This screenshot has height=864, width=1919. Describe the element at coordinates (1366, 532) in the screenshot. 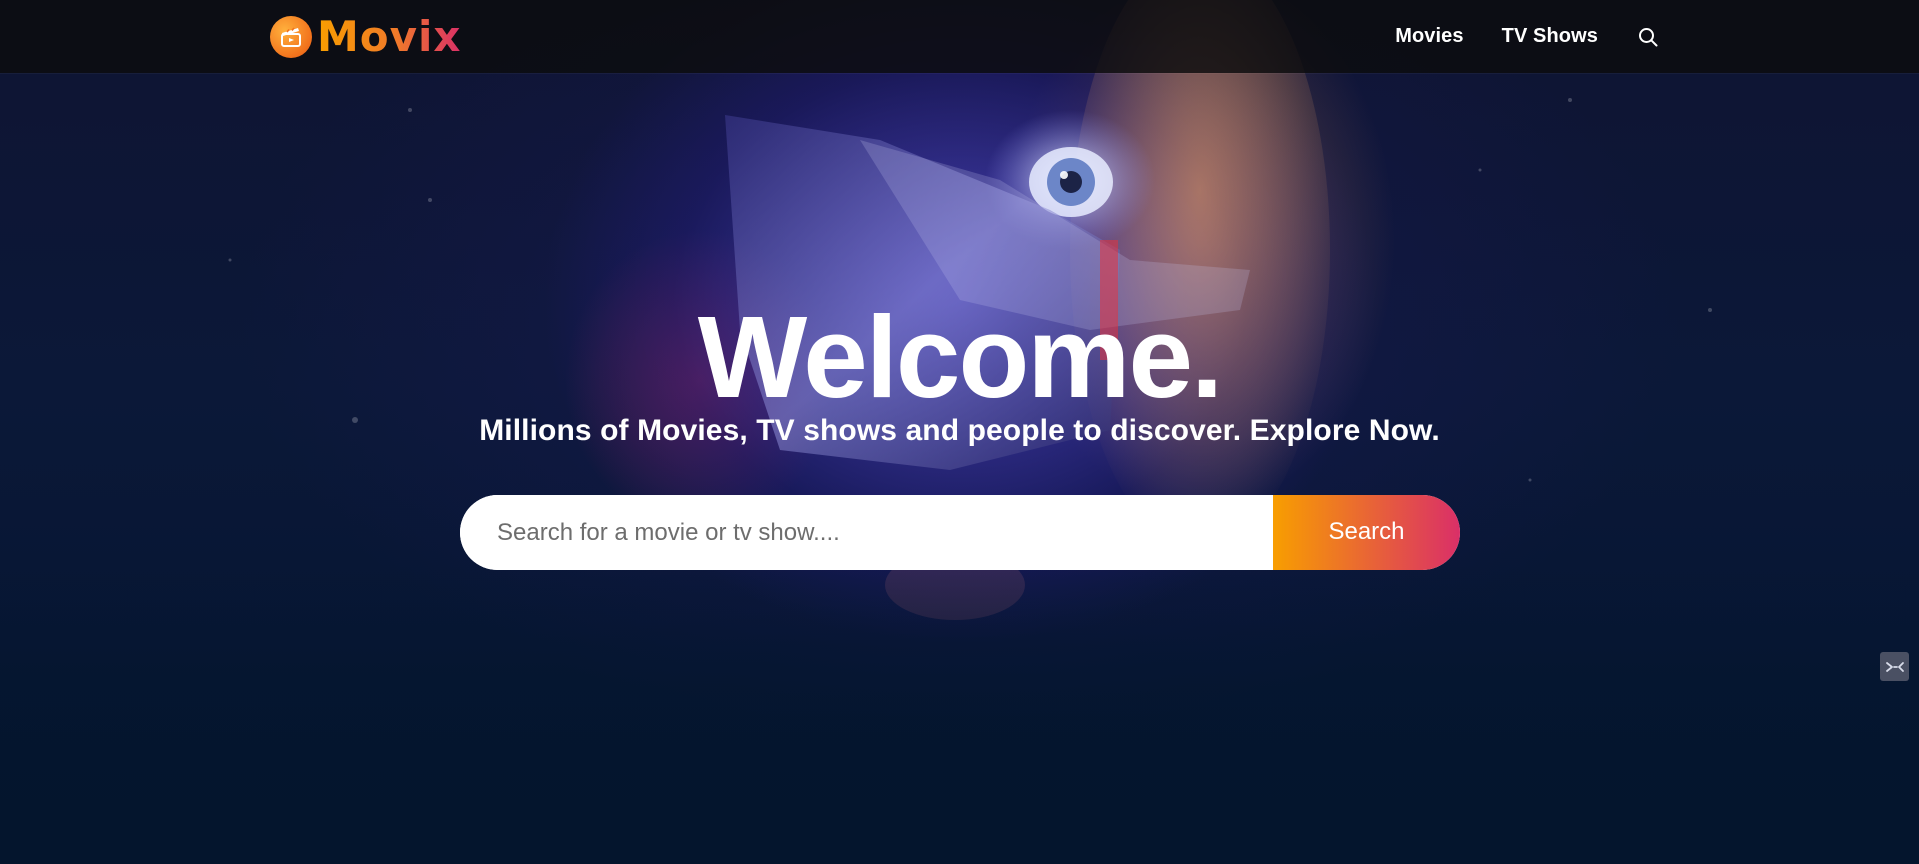

I see `search-button: Search` at that location.